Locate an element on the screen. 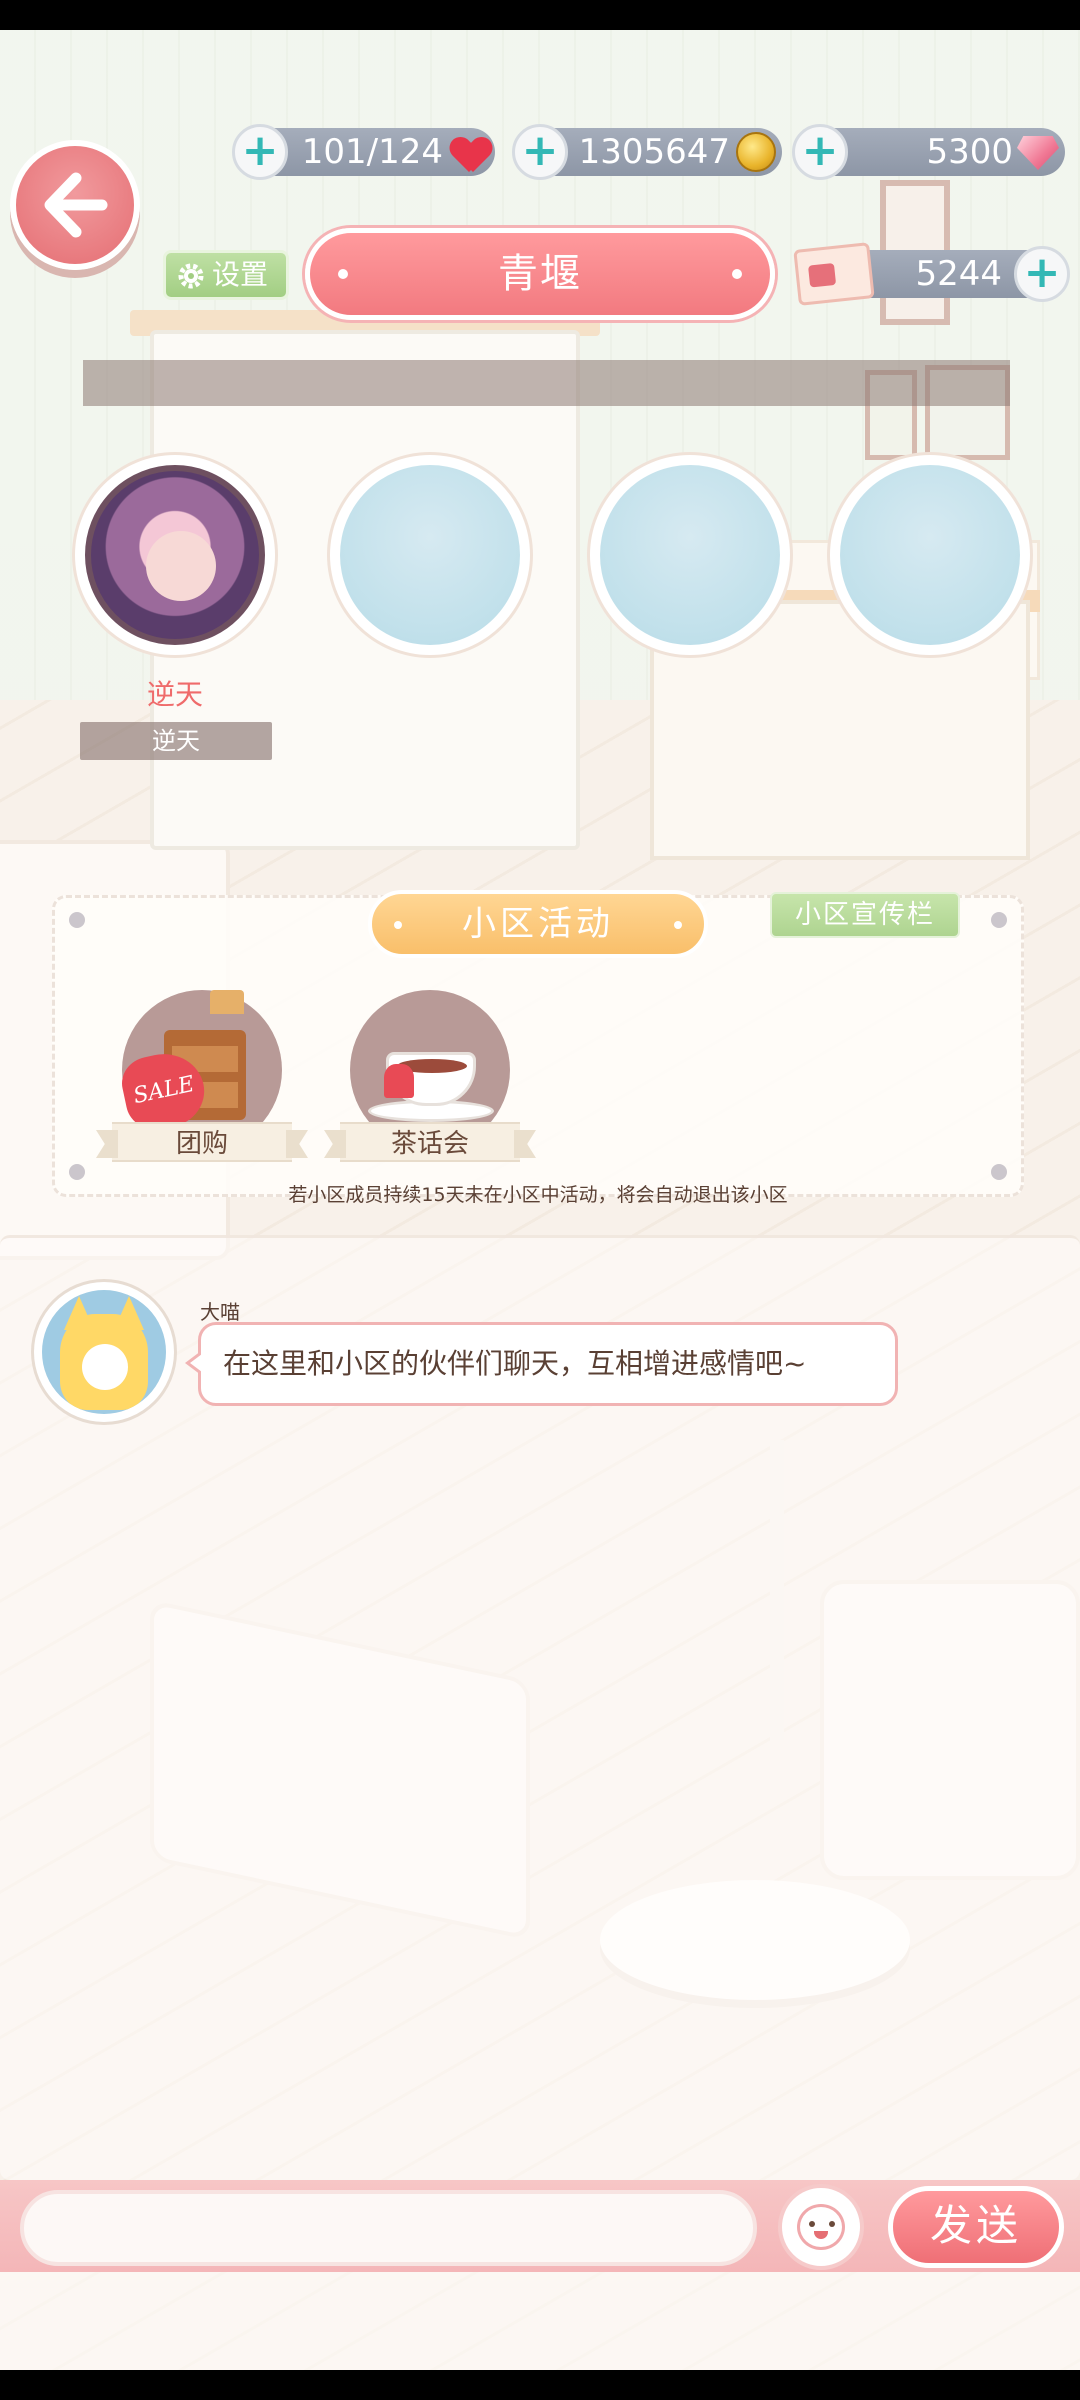  back-arrow-icon is located at coordinates (76, 205).